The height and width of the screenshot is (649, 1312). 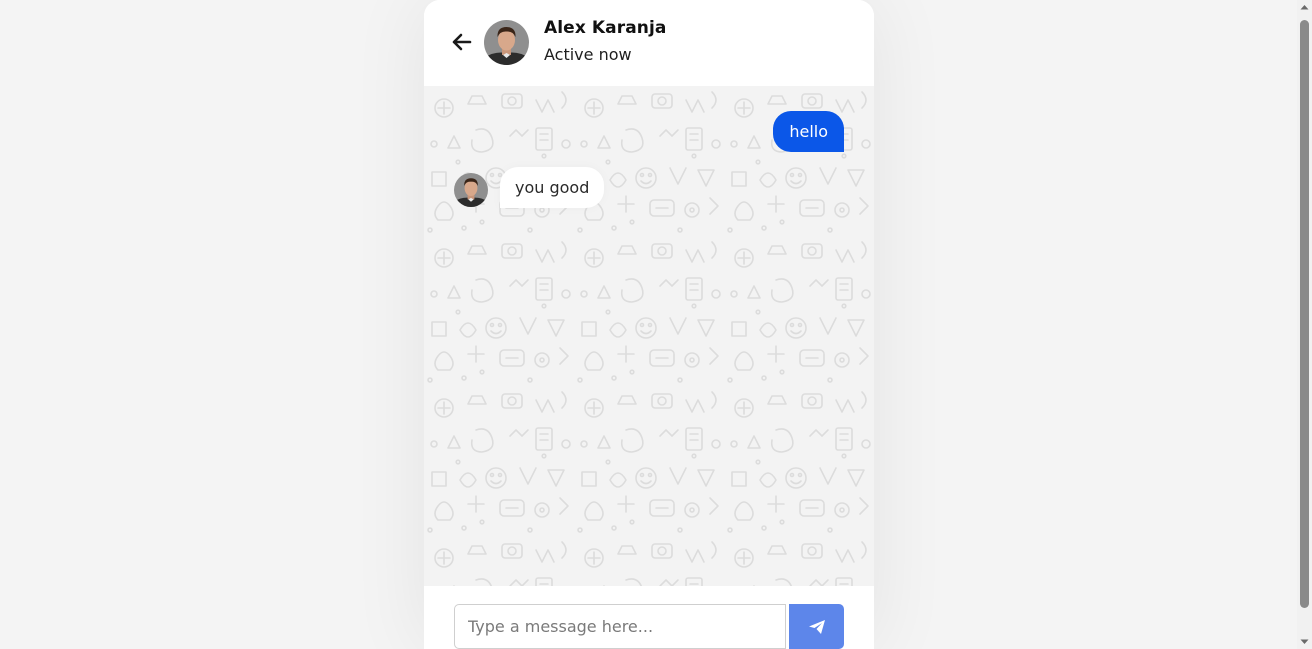 I want to click on scroll-up-arrow-icon, so click(x=1304, y=7).